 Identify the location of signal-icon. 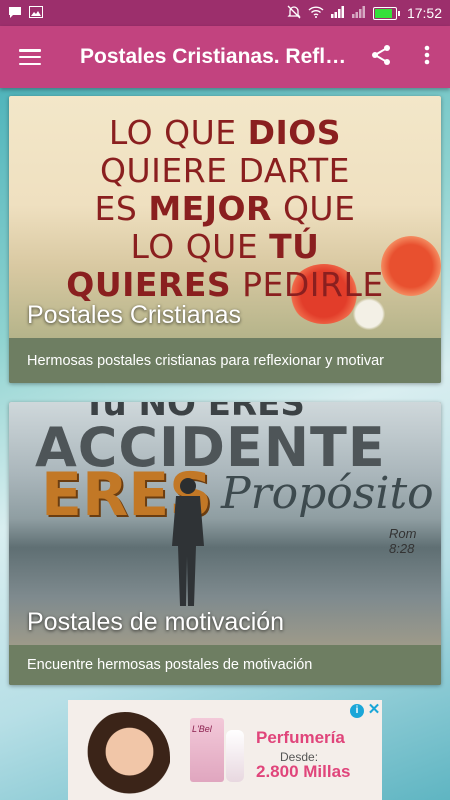
(337, 13).